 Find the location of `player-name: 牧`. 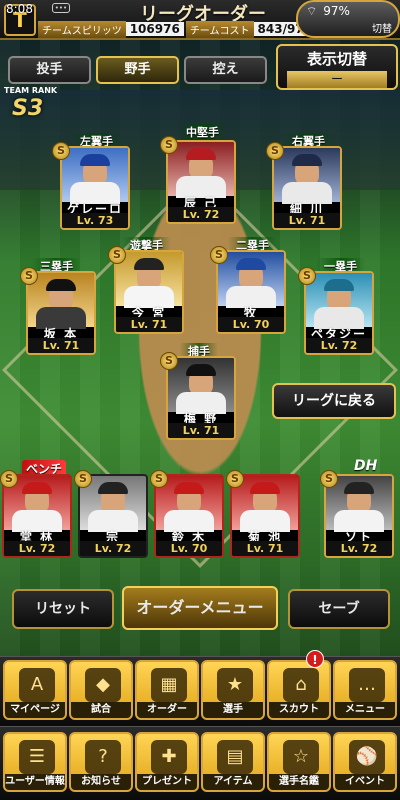

player-name: 牧 is located at coordinates (250, 313).